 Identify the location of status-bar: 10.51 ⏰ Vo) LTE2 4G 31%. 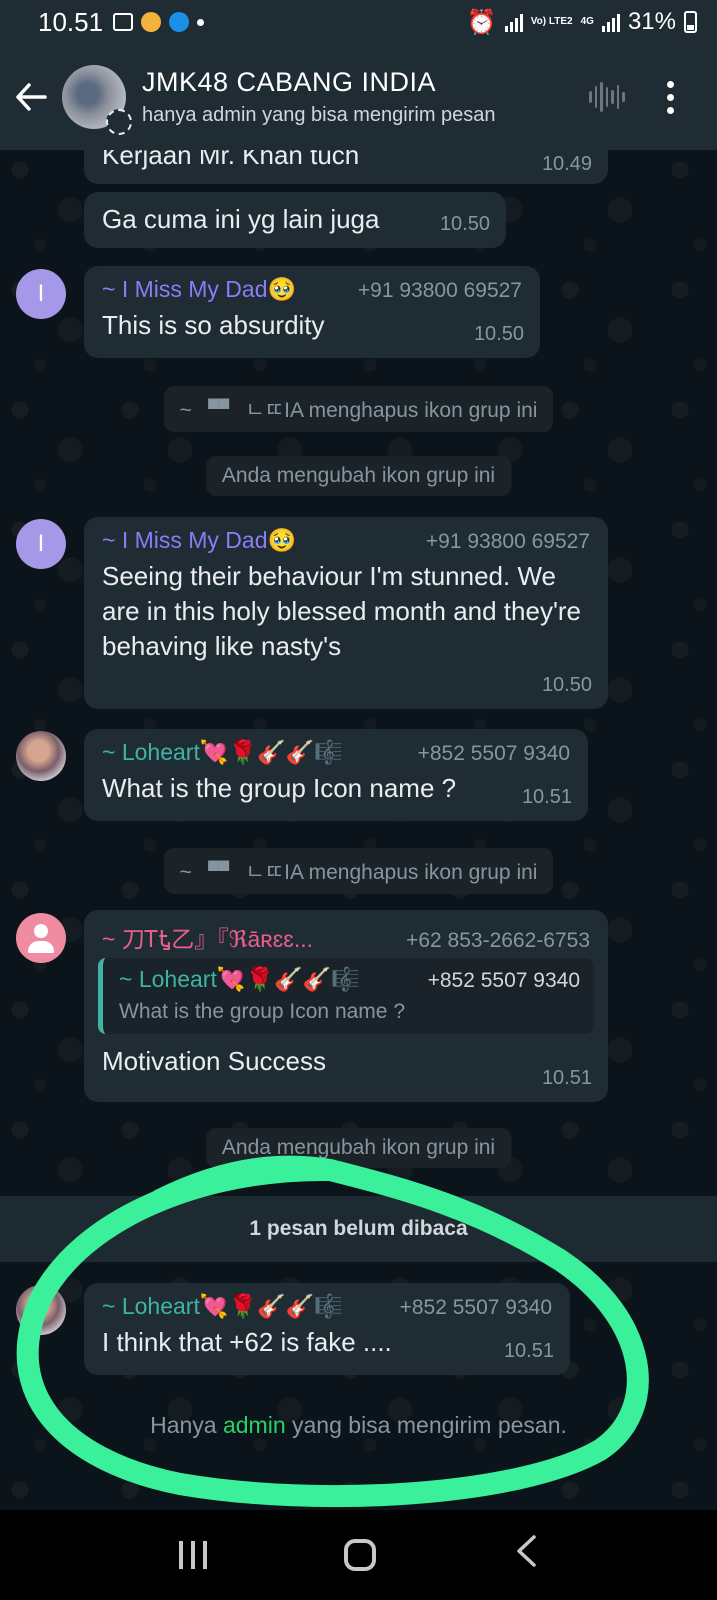
(358, 22).